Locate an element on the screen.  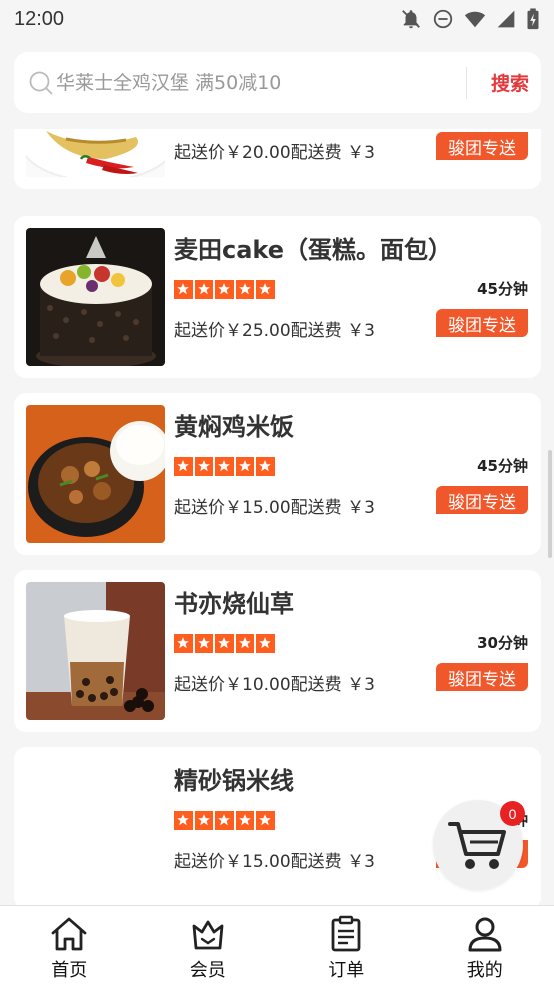
search-input is located at coordinates (246, 82).